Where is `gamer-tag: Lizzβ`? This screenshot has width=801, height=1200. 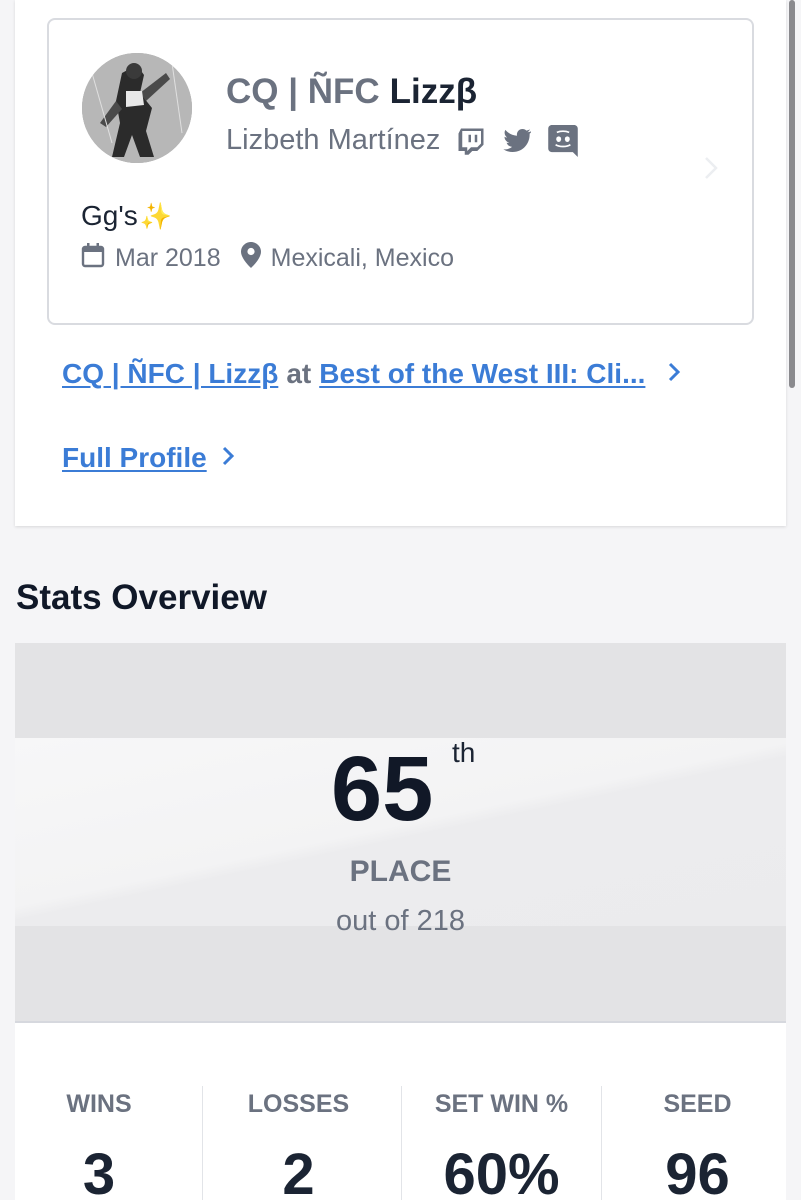
gamer-tag: Lizzβ is located at coordinates (433, 91).